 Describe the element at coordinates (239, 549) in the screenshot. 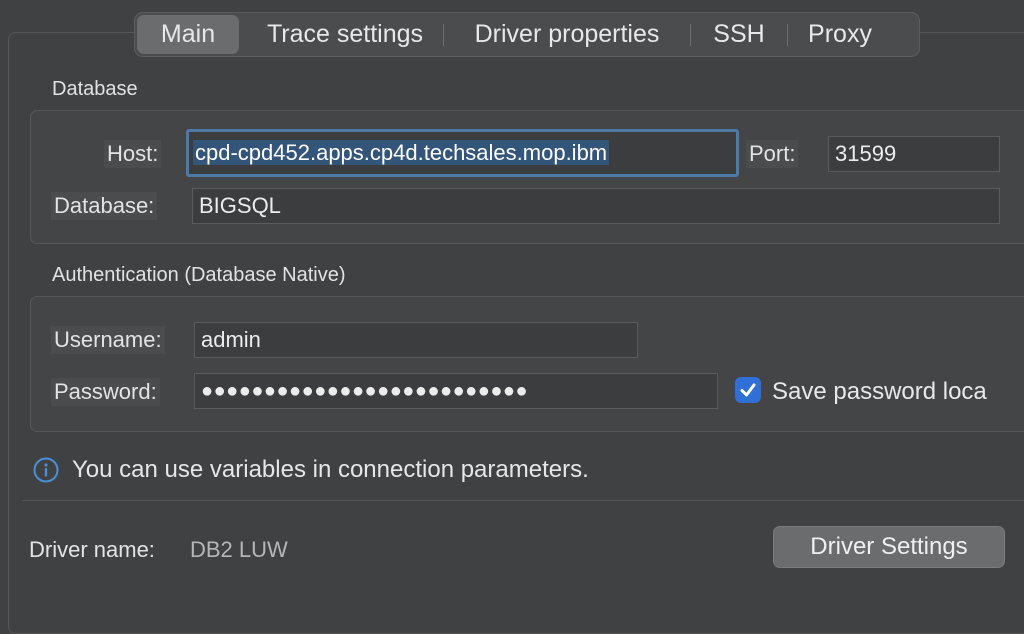

I see `driver-name-value: DB2 LUW` at that location.